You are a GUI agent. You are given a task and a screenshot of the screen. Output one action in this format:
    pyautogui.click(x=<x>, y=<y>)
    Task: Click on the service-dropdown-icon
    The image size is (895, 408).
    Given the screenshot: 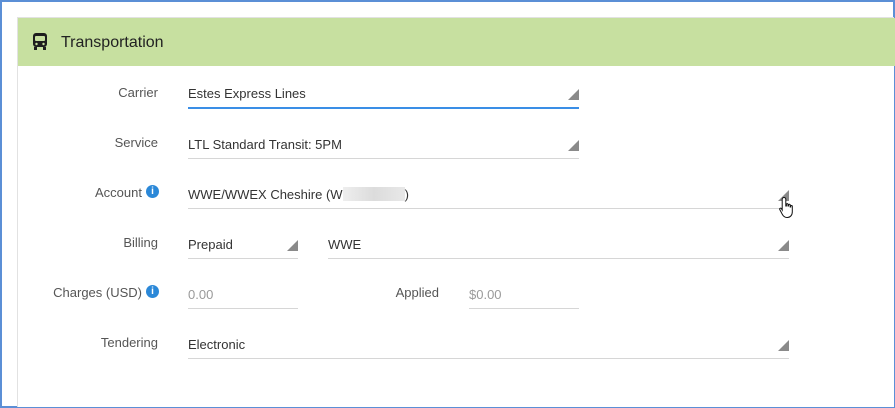 What is the action you would take?
    pyautogui.click(x=573, y=145)
    